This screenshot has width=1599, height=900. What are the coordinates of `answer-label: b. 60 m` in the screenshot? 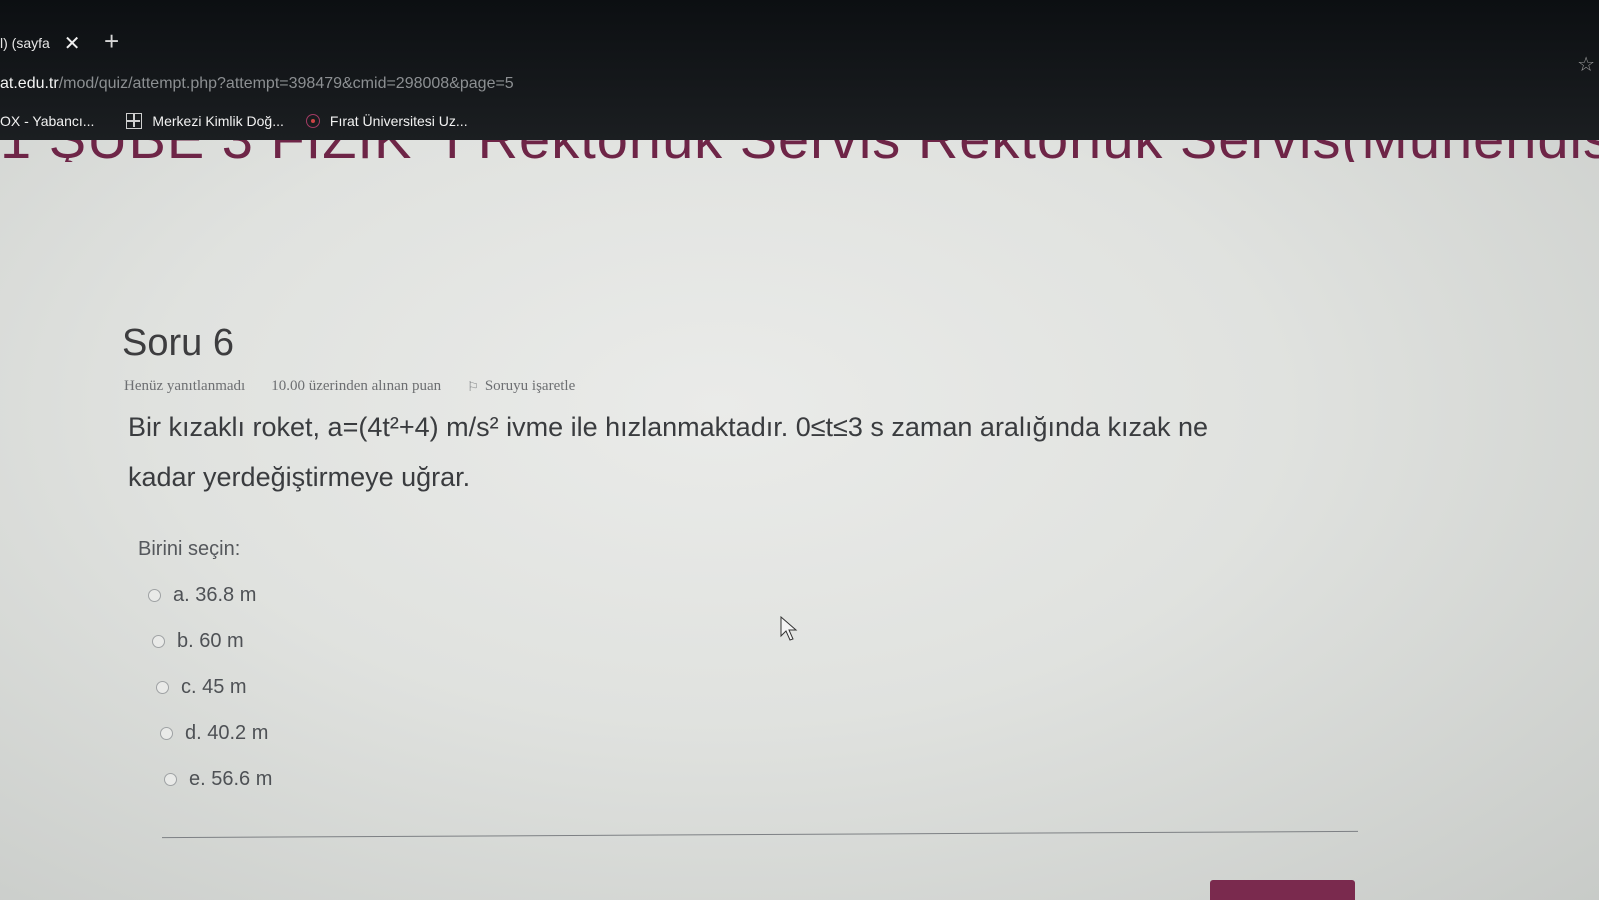 It's located at (210, 641).